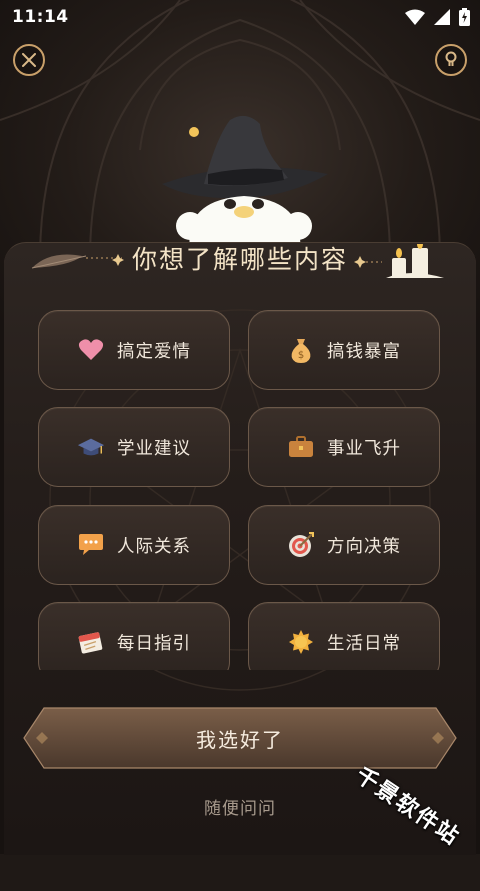 The height and width of the screenshot is (891, 480). Describe the element at coordinates (154, 448) in the screenshot. I see `option-label: 学业建议` at that location.